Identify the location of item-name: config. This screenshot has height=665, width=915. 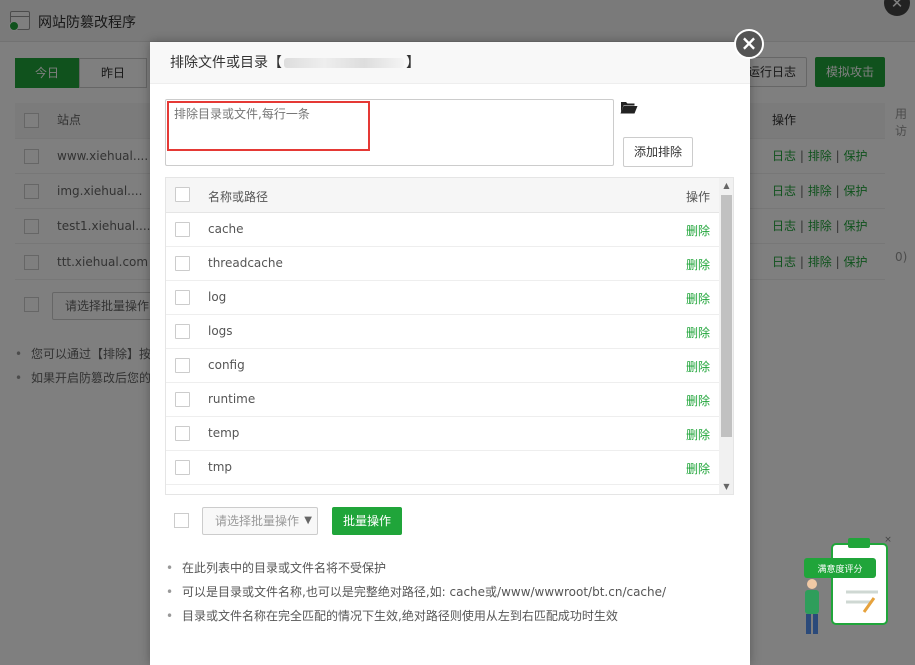
(226, 365).